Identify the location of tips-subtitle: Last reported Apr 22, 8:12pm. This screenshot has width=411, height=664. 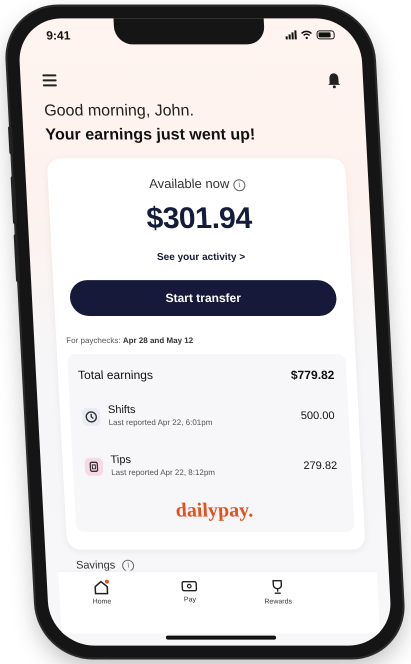
(163, 472).